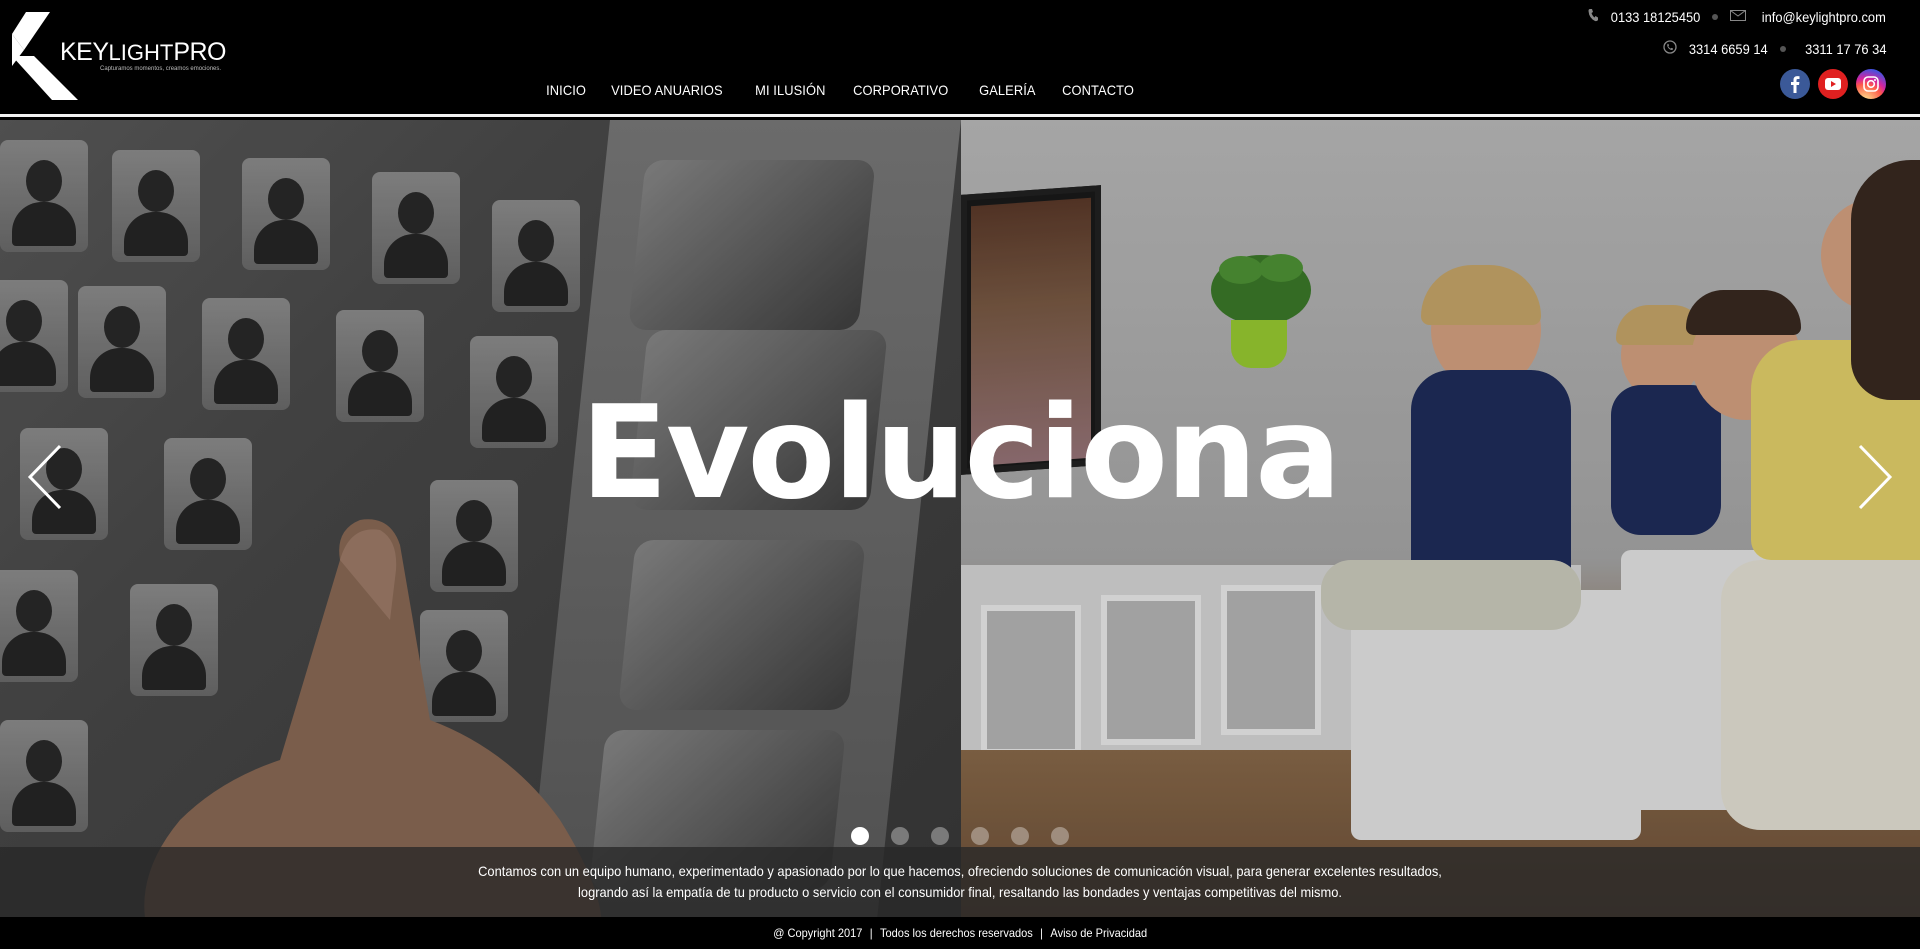 Image resolution: width=1920 pixels, height=949 pixels. Describe the element at coordinates (84, 52) in the screenshot. I see `logo-key: KEY` at that location.